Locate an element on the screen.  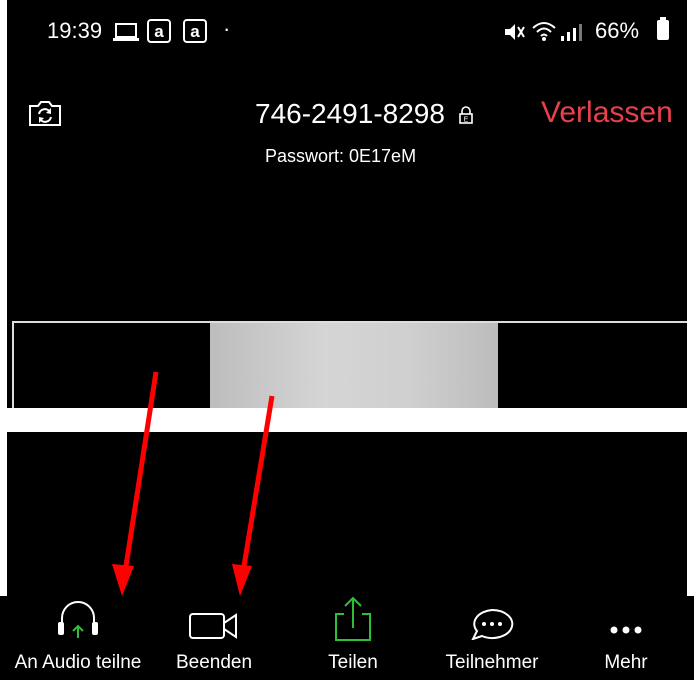
mute-icon is located at coordinates (515, 32).